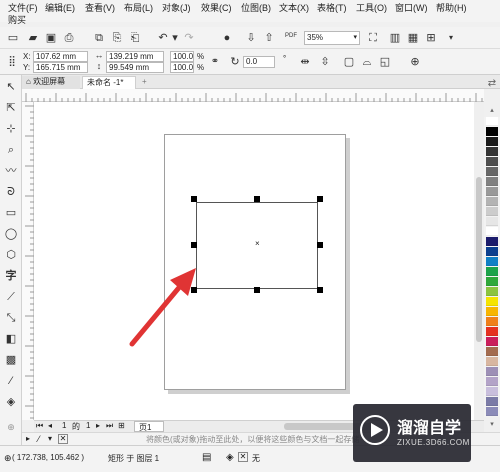 This screenshot has height=472, width=500. Describe the element at coordinates (11, 427) in the screenshot. I see `add-tool-icon: ⊕` at that location.